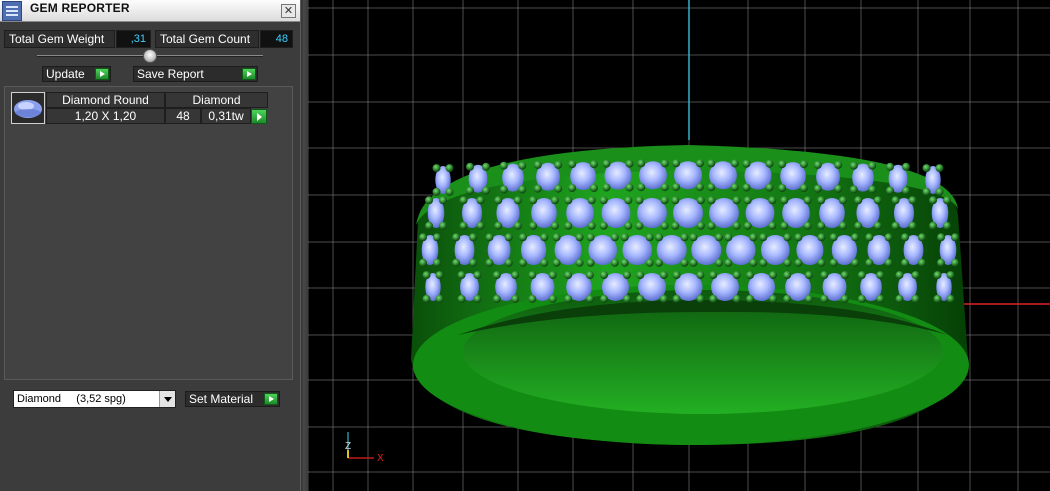 The height and width of the screenshot is (491, 1050). I want to click on total-gem-weight-label: Total Gem Weight, so click(59, 39).